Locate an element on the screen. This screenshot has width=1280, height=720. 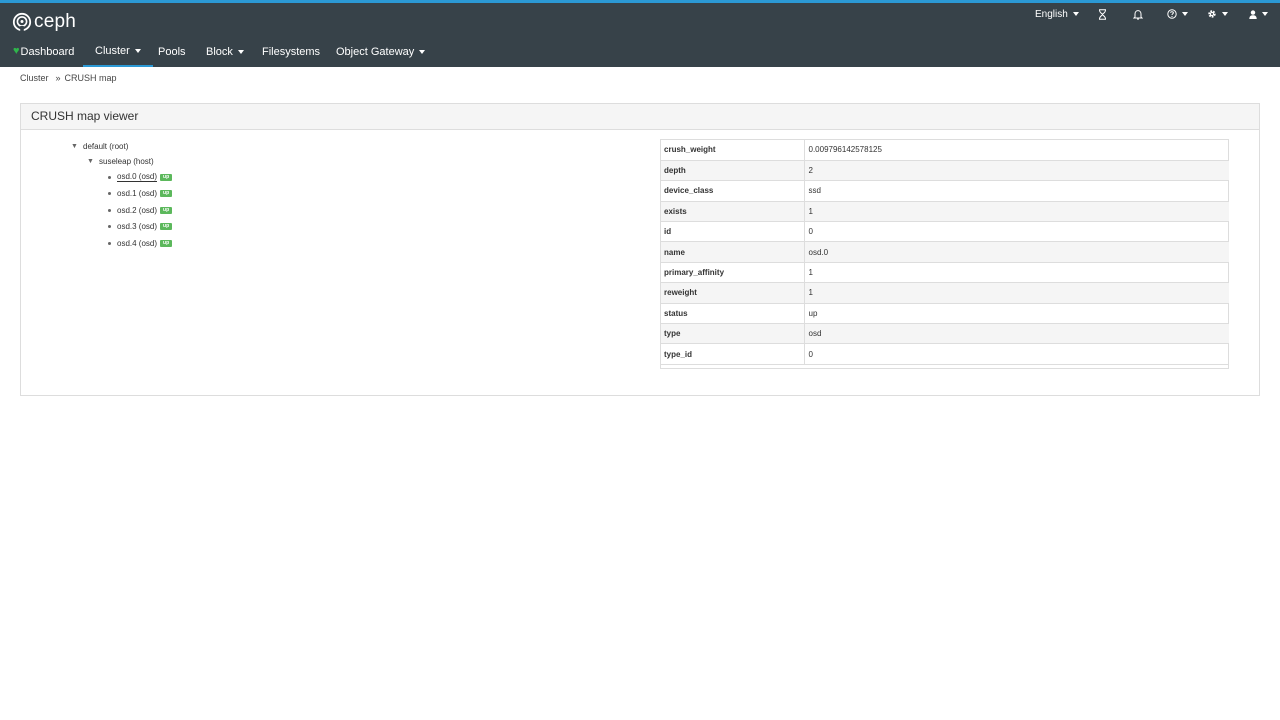
table-row: crush_weight 0.009796142578125 is located at coordinates (945, 150).